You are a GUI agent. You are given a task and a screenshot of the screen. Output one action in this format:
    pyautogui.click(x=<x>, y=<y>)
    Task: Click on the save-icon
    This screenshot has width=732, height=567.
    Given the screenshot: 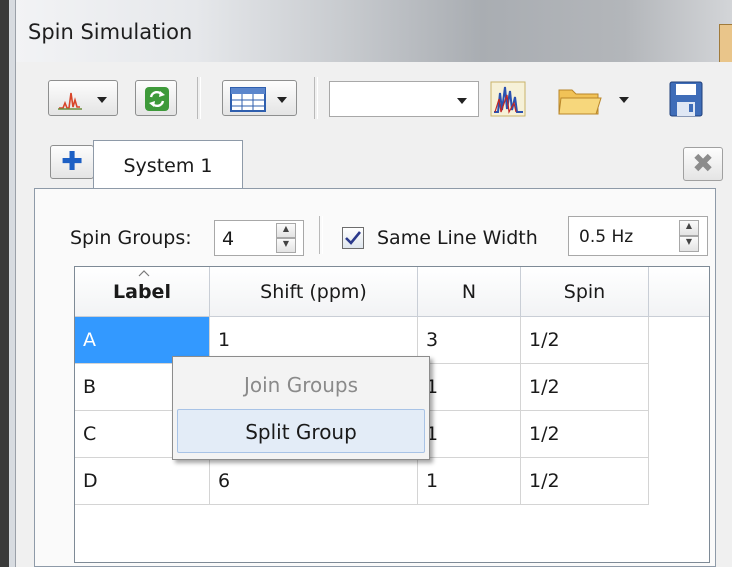 What is the action you would take?
    pyautogui.click(x=686, y=99)
    